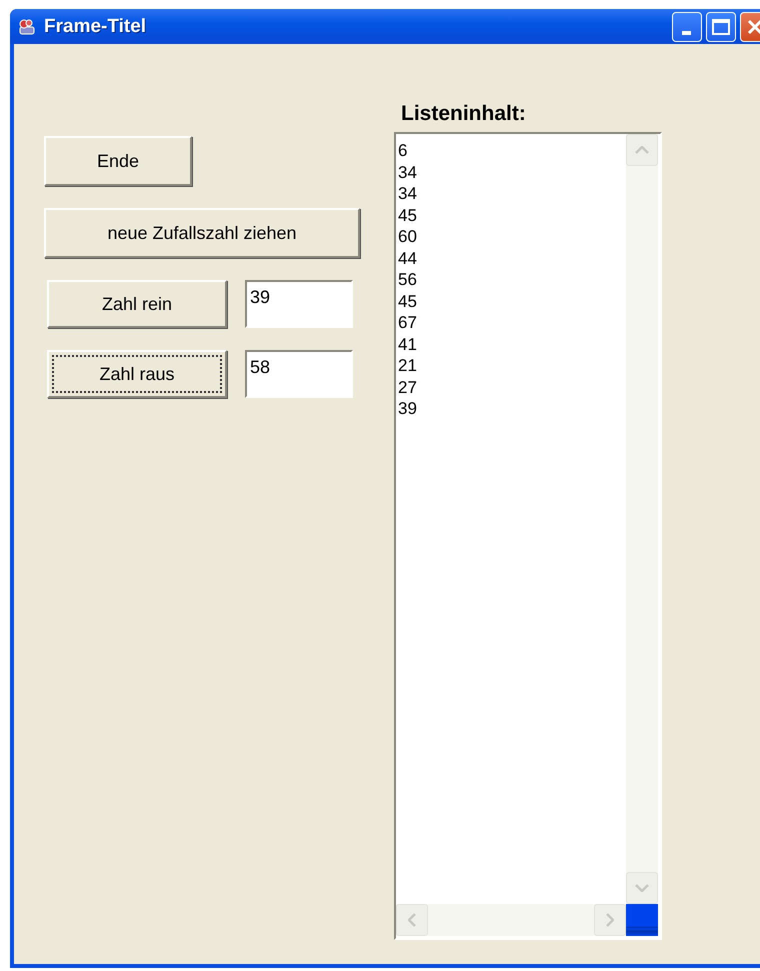 The image size is (760, 971). What do you see at coordinates (753, 26) in the screenshot?
I see `close-icon` at bounding box center [753, 26].